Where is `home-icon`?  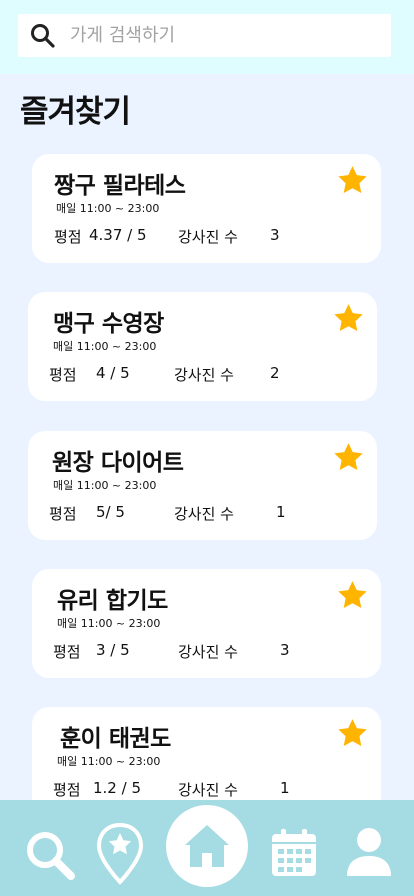
home-icon is located at coordinates (207, 846).